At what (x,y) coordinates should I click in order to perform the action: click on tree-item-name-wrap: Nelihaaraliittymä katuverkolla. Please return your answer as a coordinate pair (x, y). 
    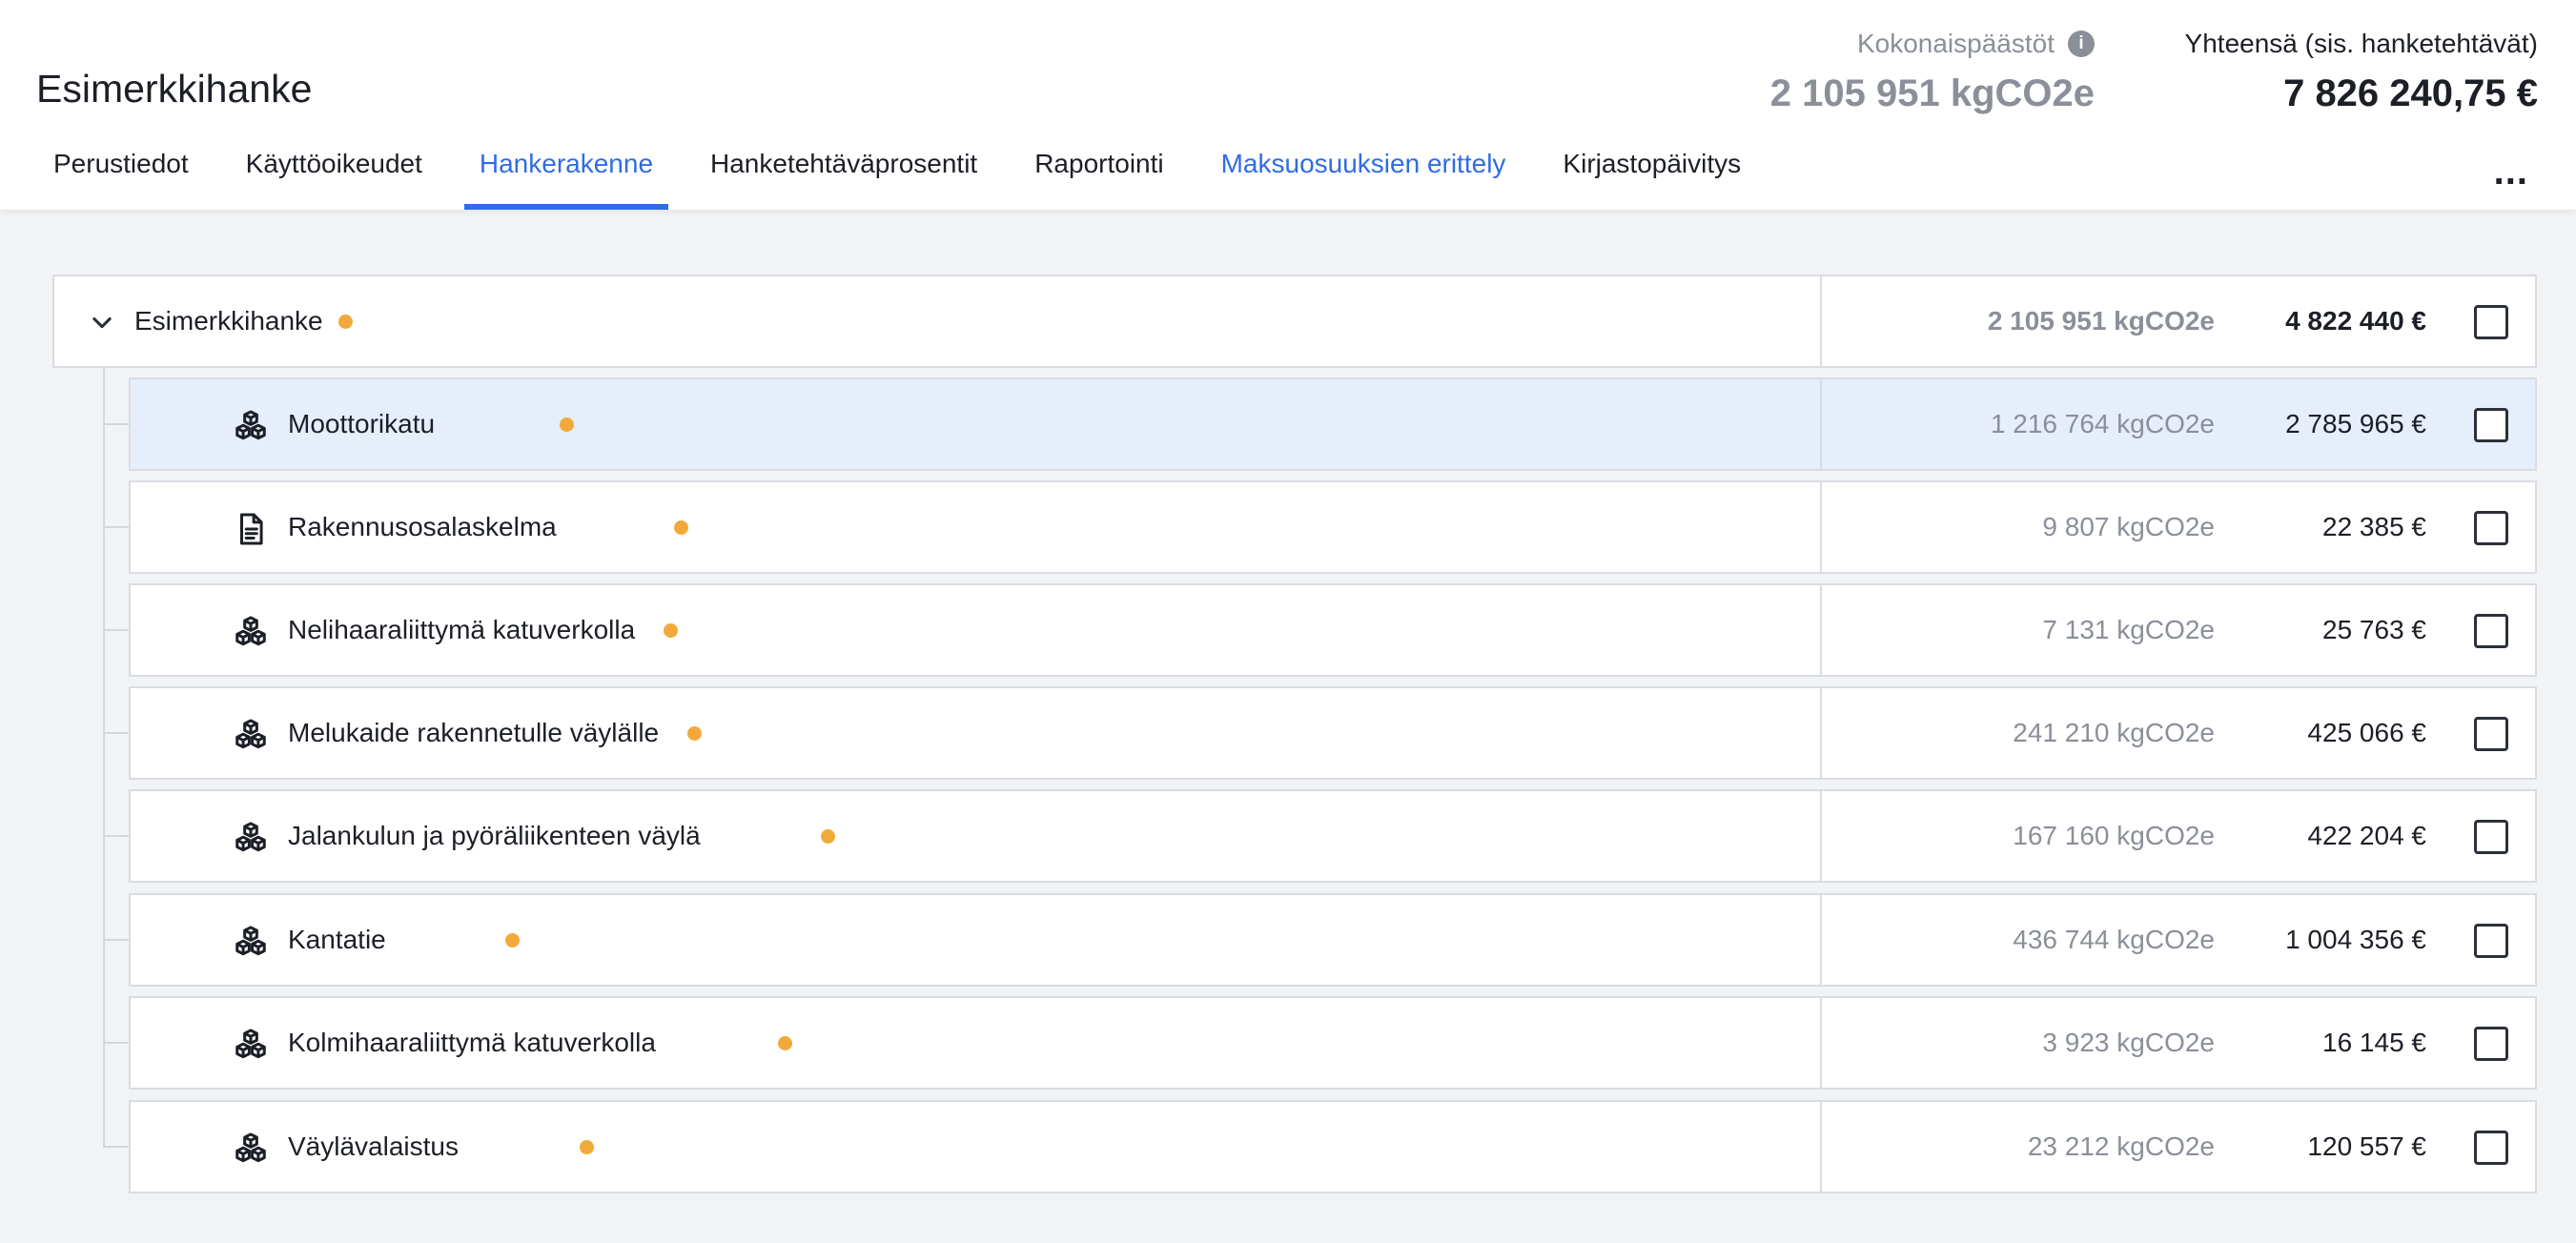
    Looking at the image, I should click on (483, 630).